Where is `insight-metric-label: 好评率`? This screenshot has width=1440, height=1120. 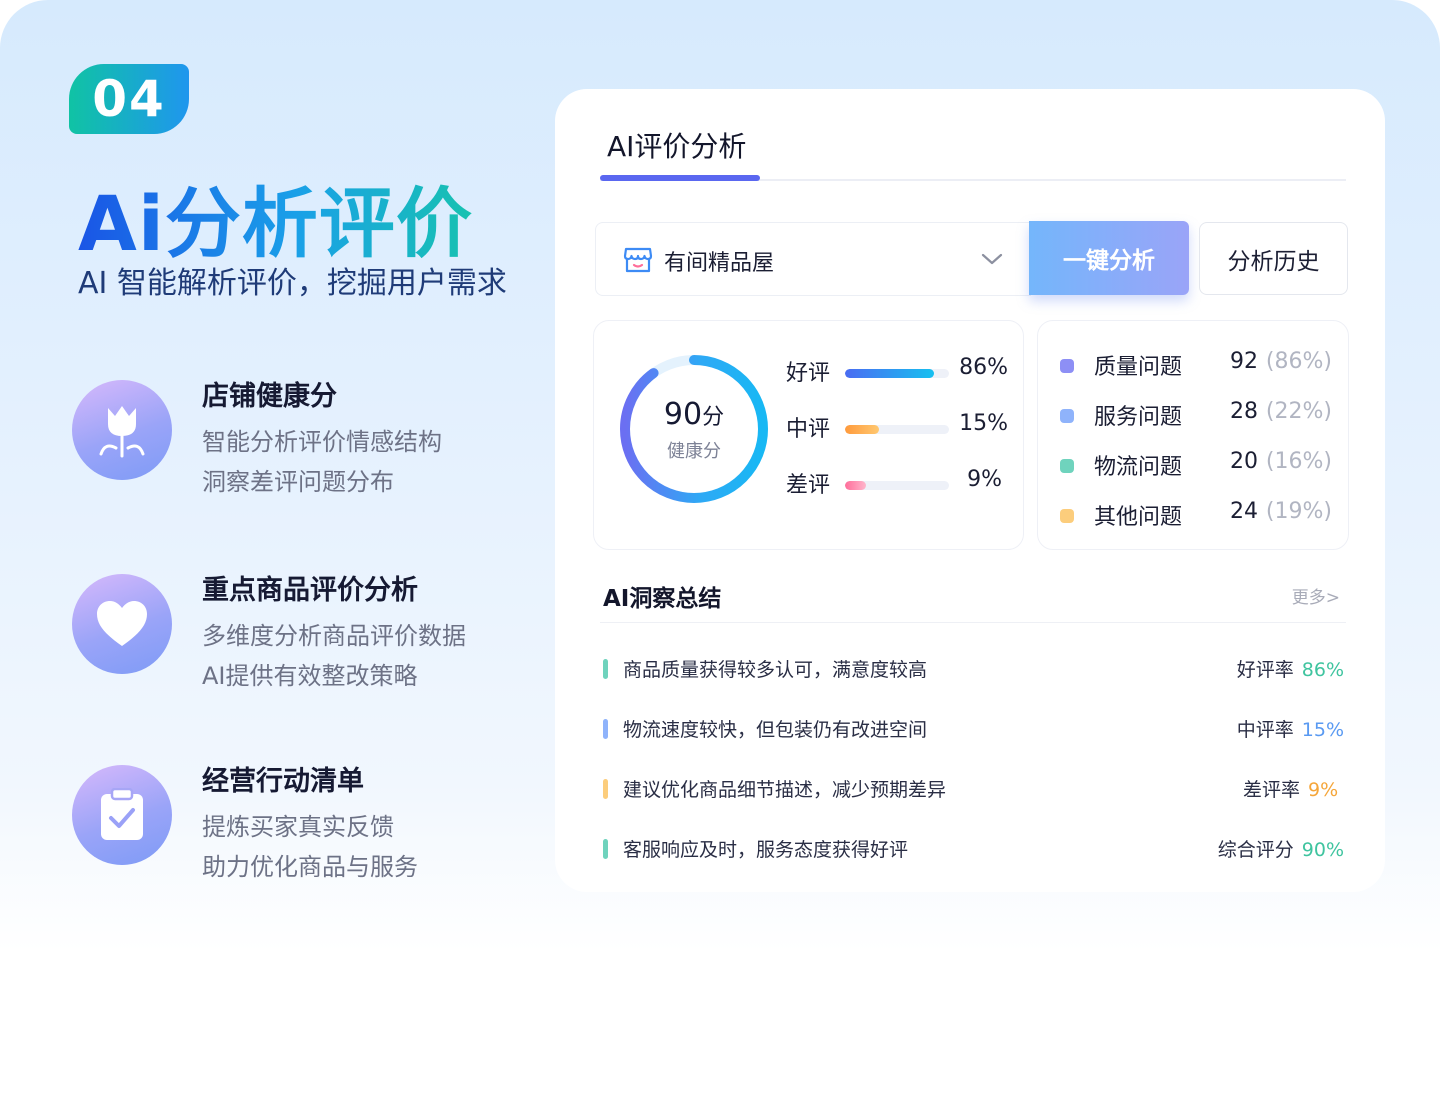 insight-metric-label: 好评率 is located at coordinates (1265, 670).